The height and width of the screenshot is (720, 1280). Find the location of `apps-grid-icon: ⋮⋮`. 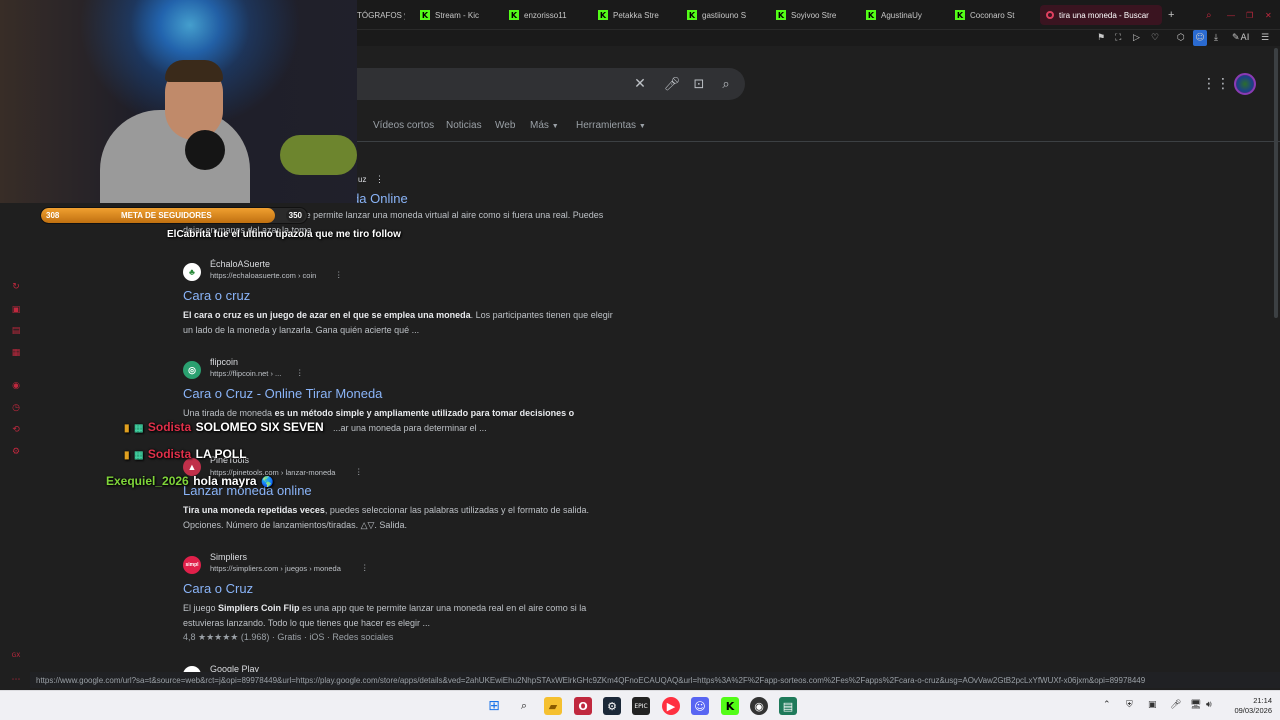

apps-grid-icon: ⋮⋮ is located at coordinates (1216, 84).